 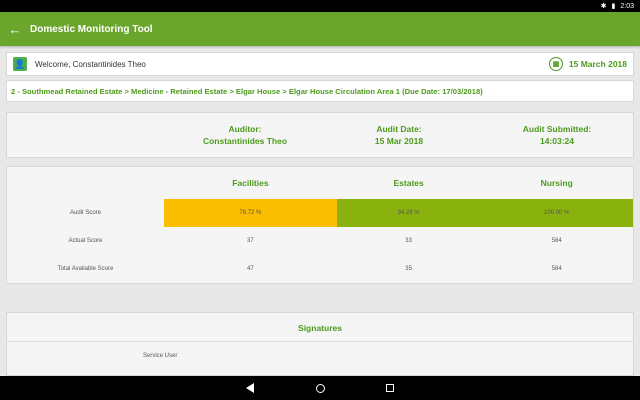 What do you see at coordinates (90, 64) in the screenshot?
I see `welcome-text: Welcome, Constantinides Theo` at bounding box center [90, 64].